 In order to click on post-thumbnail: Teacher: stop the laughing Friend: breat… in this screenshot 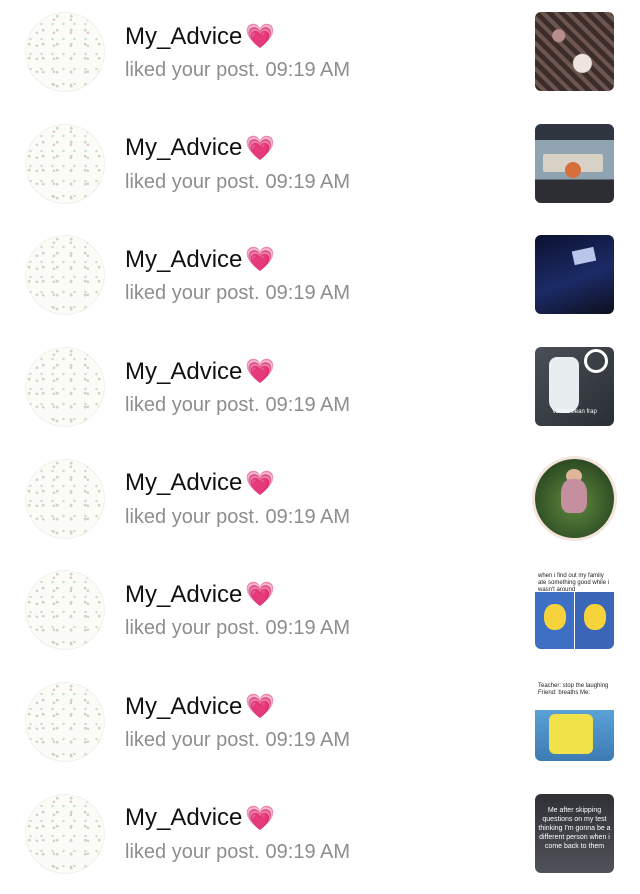, I will do `click(574, 722)`.